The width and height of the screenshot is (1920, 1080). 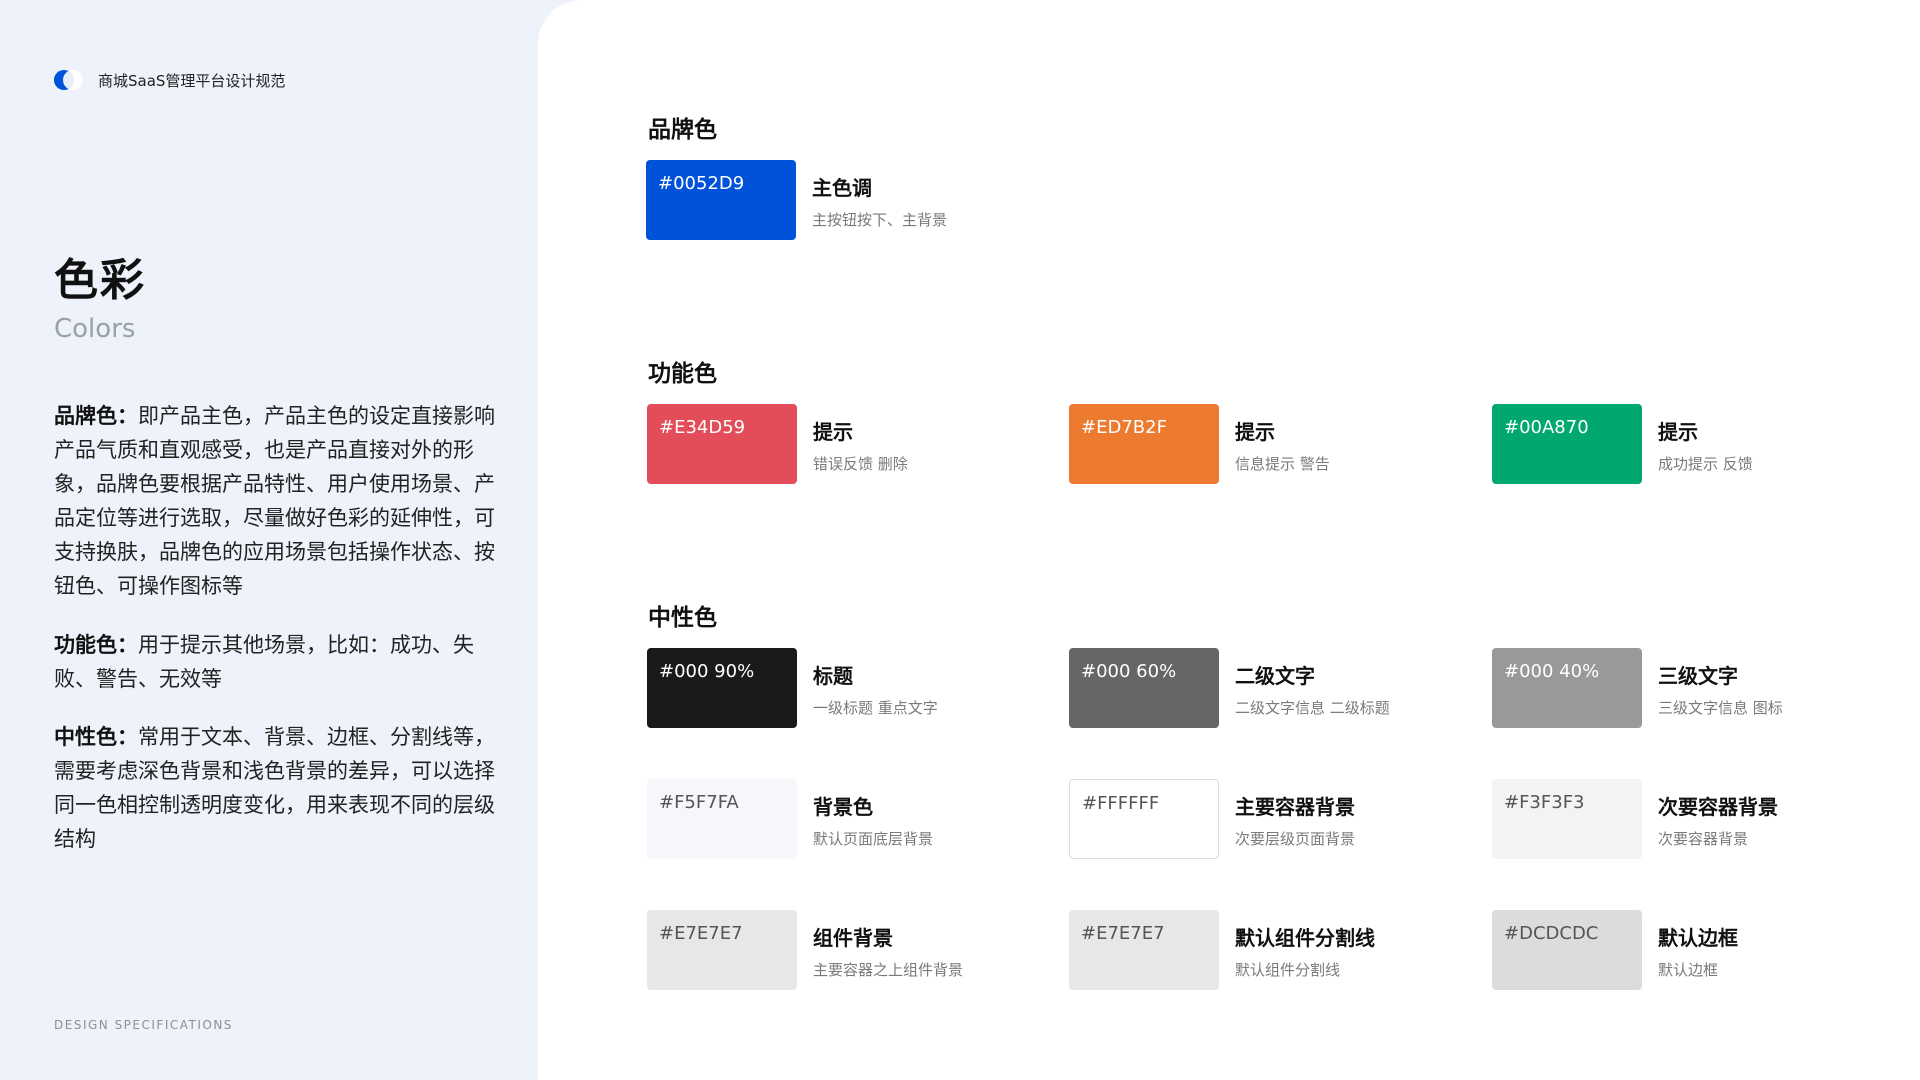 I want to click on color-item-component-background: #E7E7E7 组件背景 主要容器之上组件背景, so click(x=805, y=950).